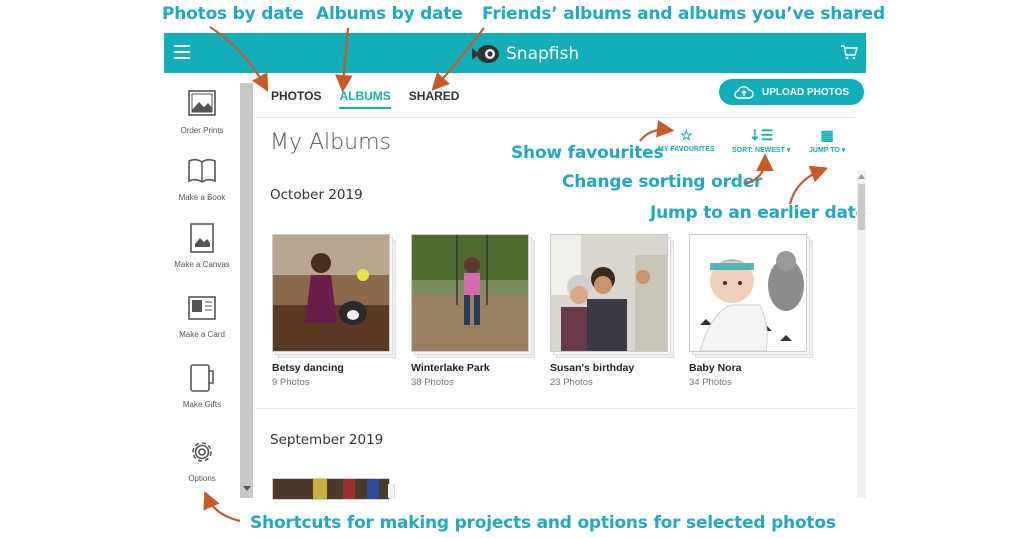  I want to click on upload-photos-label: UPLOAD PHOTOS, so click(805, 92).